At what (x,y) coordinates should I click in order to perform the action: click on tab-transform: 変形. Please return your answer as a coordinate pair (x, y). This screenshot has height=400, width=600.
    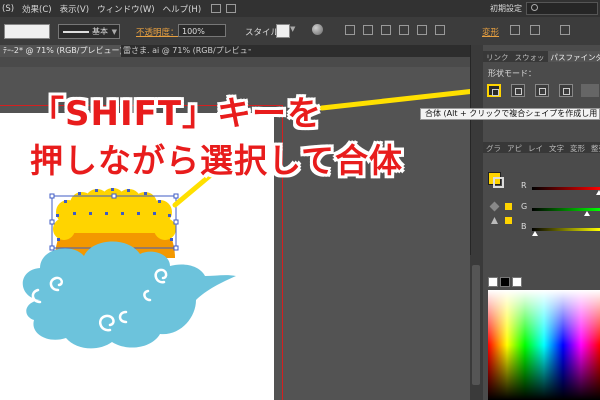
    Looking at the image, I should click on (577, 147).